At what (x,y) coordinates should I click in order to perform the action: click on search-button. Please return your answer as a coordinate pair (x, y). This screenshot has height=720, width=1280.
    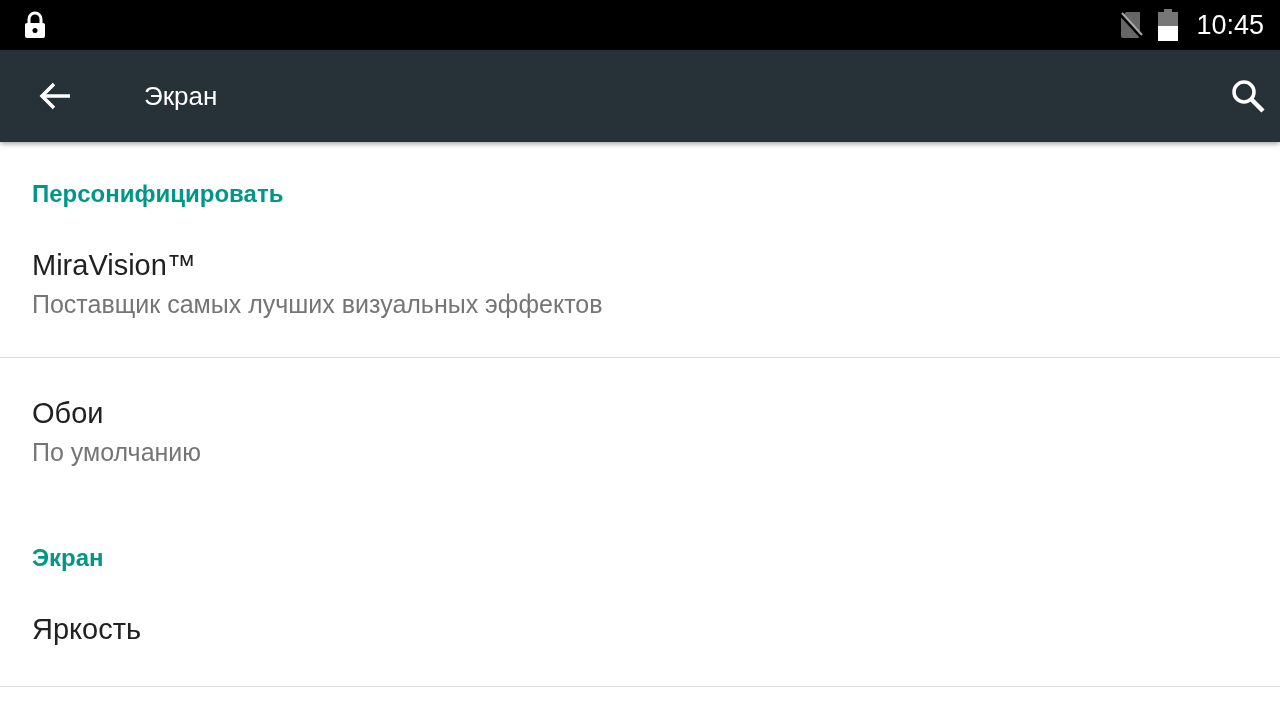
    Looking at the image, I should click on (1248, 96).